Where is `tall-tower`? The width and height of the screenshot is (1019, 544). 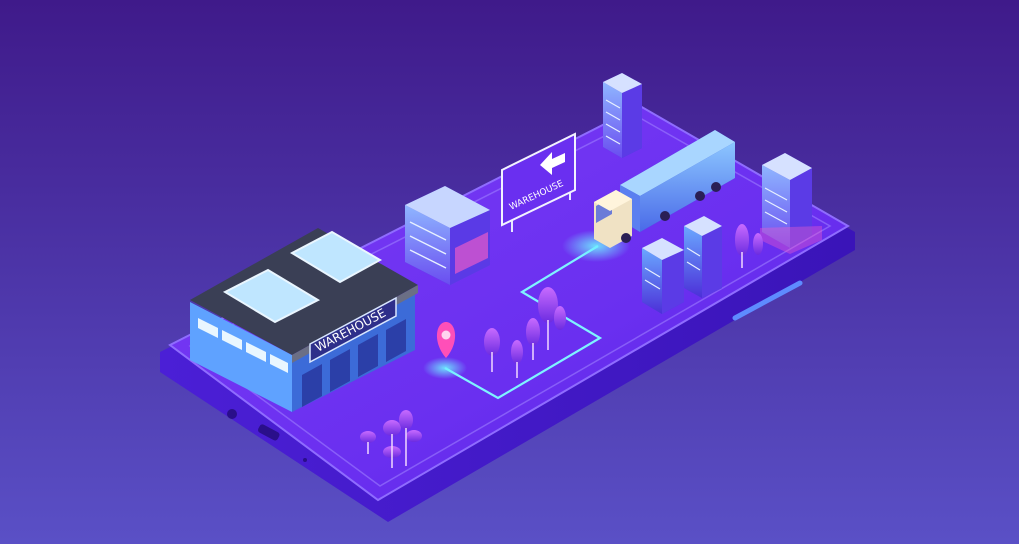 tall-tower is located at coordinates (622, 115).